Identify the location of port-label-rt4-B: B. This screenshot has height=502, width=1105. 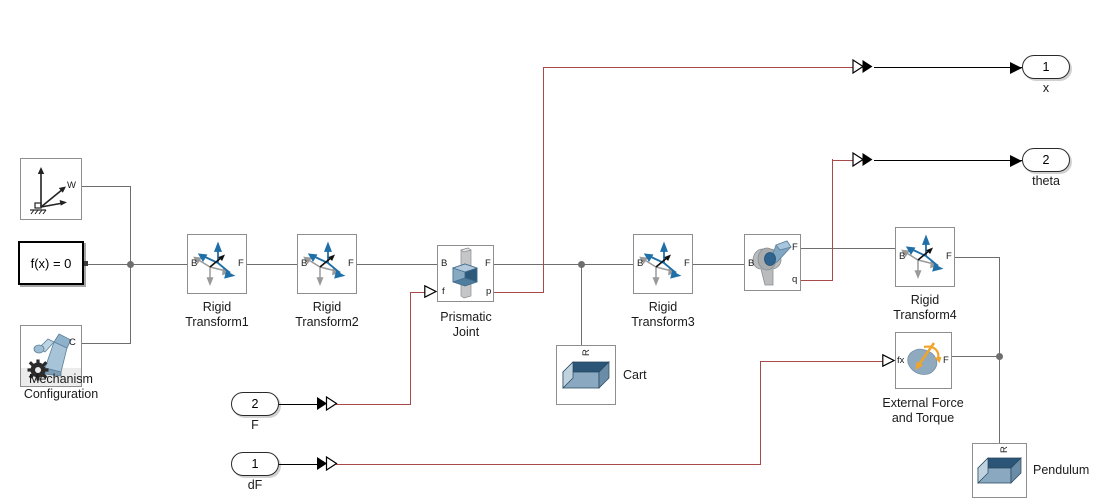
(902, 256).